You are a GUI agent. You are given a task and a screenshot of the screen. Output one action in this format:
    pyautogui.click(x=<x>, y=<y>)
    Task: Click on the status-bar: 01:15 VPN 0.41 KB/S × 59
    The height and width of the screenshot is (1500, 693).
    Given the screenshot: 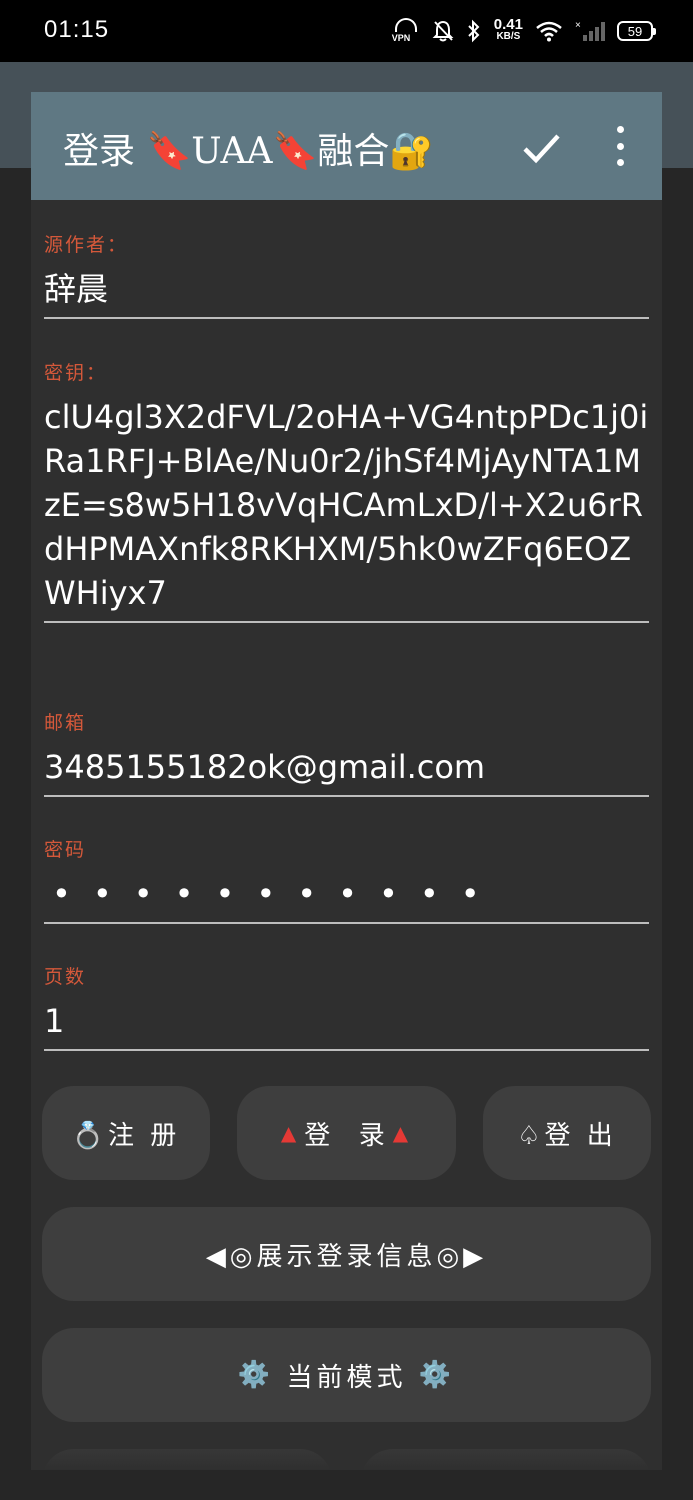 What is the action you would take?
    pyautogui.click(x=346, y=31)
    